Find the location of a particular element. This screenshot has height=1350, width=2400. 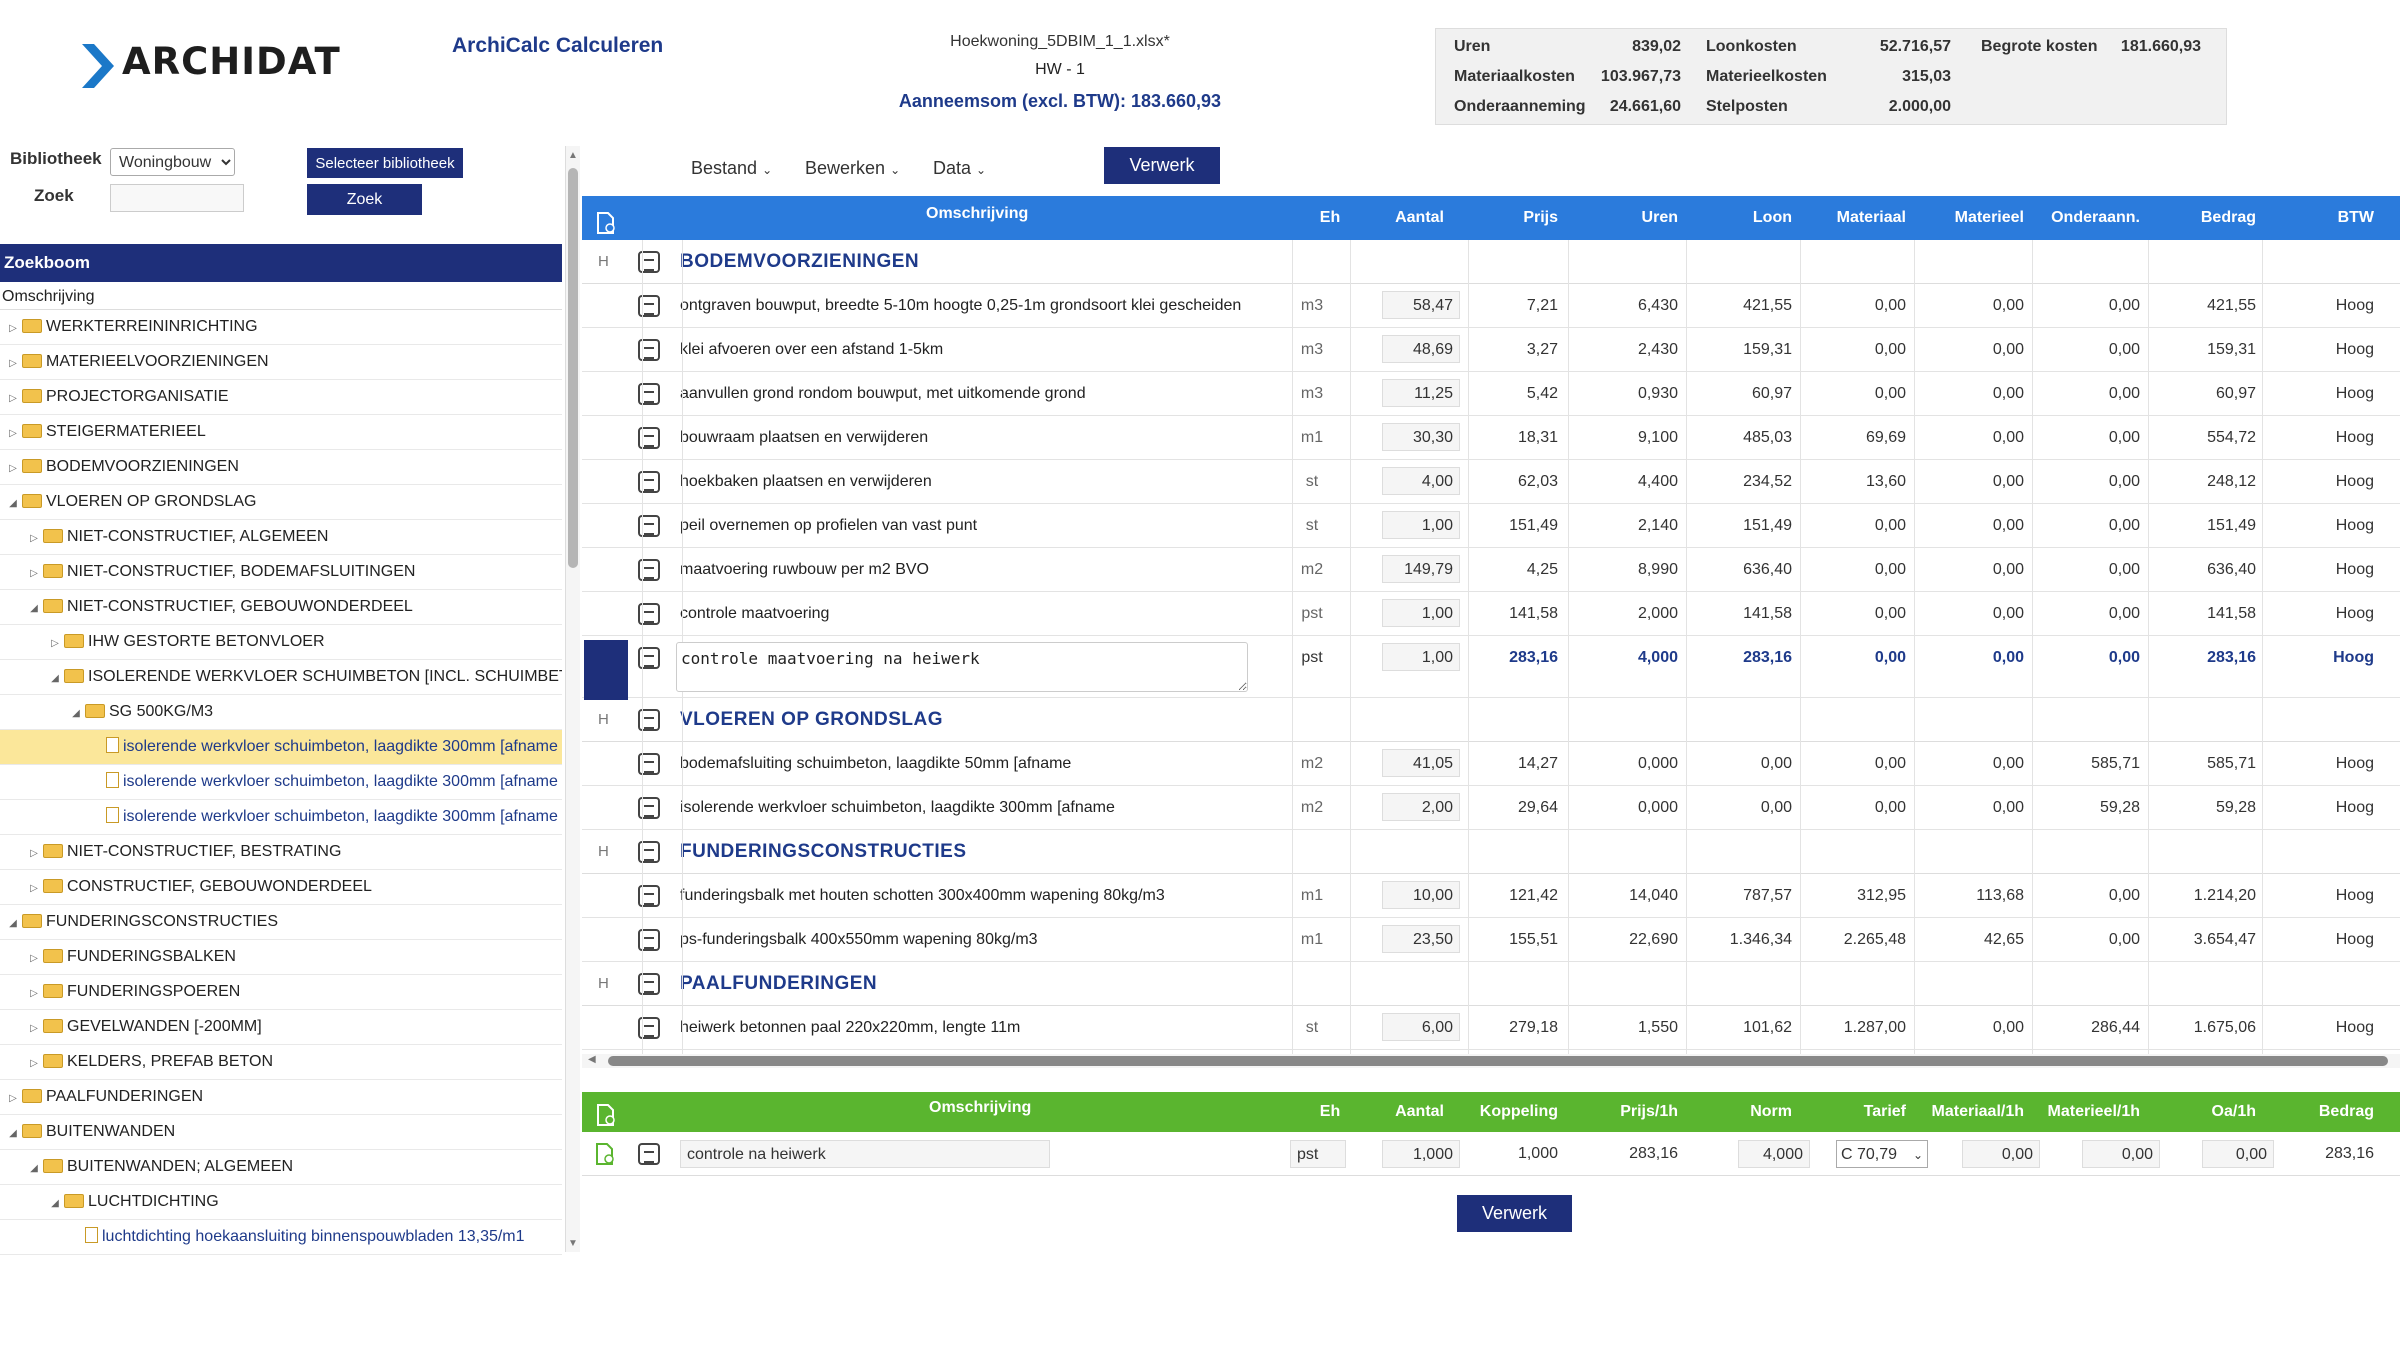

row-aantal-input: 10,00 is located at coordinates (1421, 895).